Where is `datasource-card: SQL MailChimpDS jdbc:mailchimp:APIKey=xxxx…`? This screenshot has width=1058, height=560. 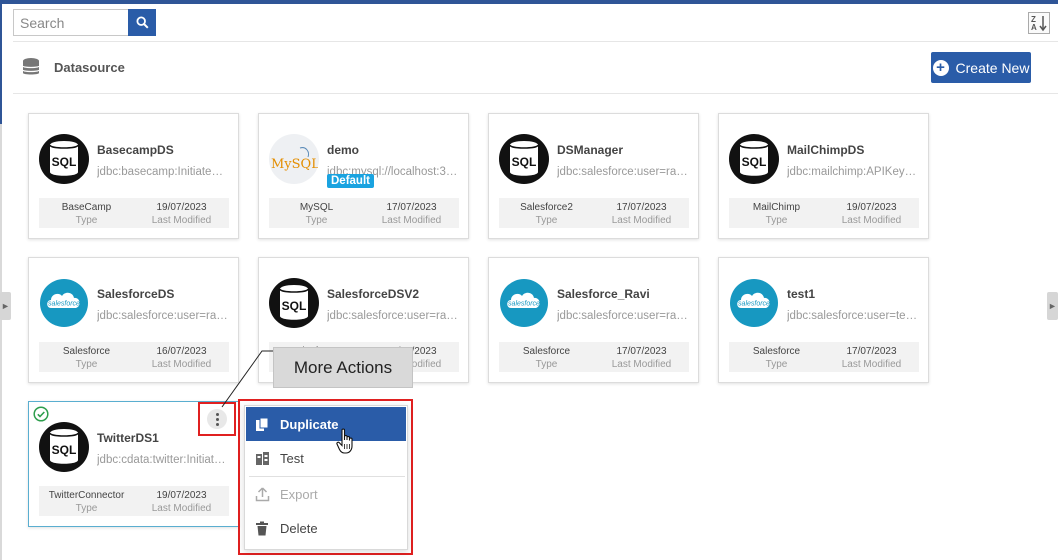 datasource-card: SQL MailChimpDS jdbc:mailchimp:APIKey=xxxx… is located at coordinates (823, 176).